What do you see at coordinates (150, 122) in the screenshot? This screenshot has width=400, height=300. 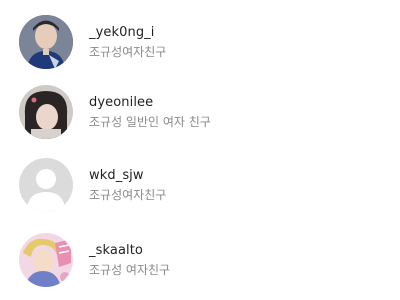 I see `subtitle: 조규성 일반인 여자 친구` at bounding box center [150, 122].